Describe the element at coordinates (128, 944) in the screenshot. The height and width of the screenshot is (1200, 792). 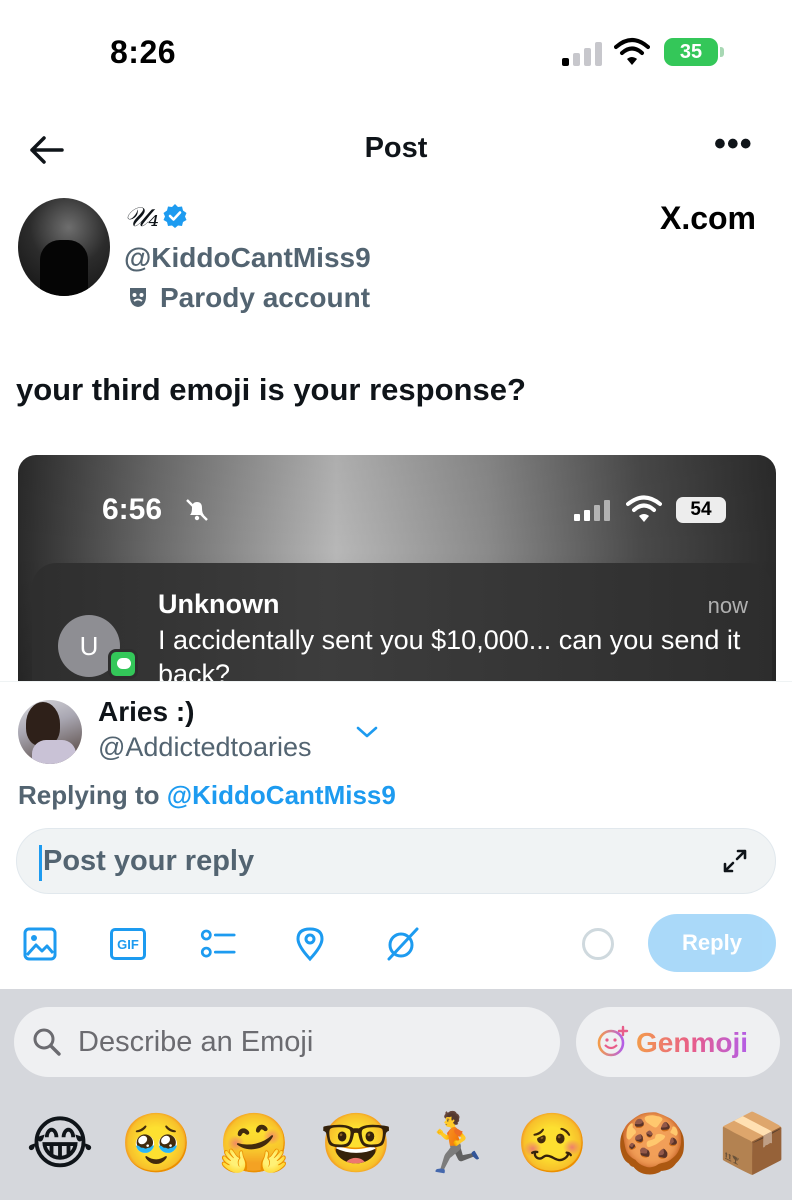
I see `gif-icon: GIF` at that location.